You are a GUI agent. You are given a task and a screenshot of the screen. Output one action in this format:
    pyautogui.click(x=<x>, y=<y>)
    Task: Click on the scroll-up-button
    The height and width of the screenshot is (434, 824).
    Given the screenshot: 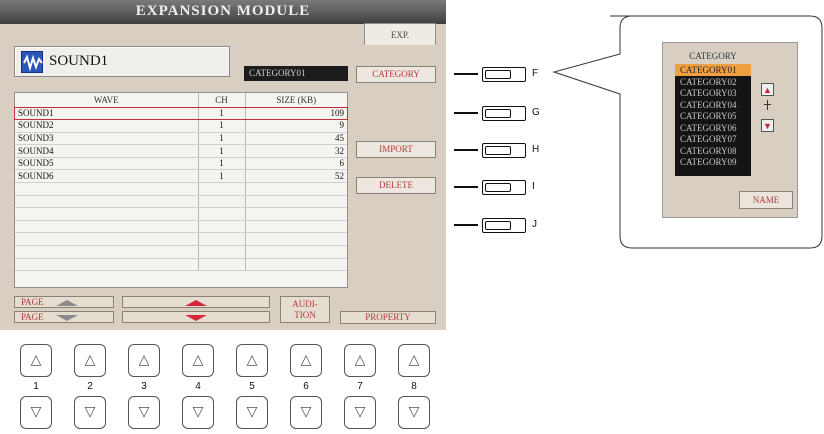 What is the action you would take?
    pyautogui.click(x=196, y=302)
    